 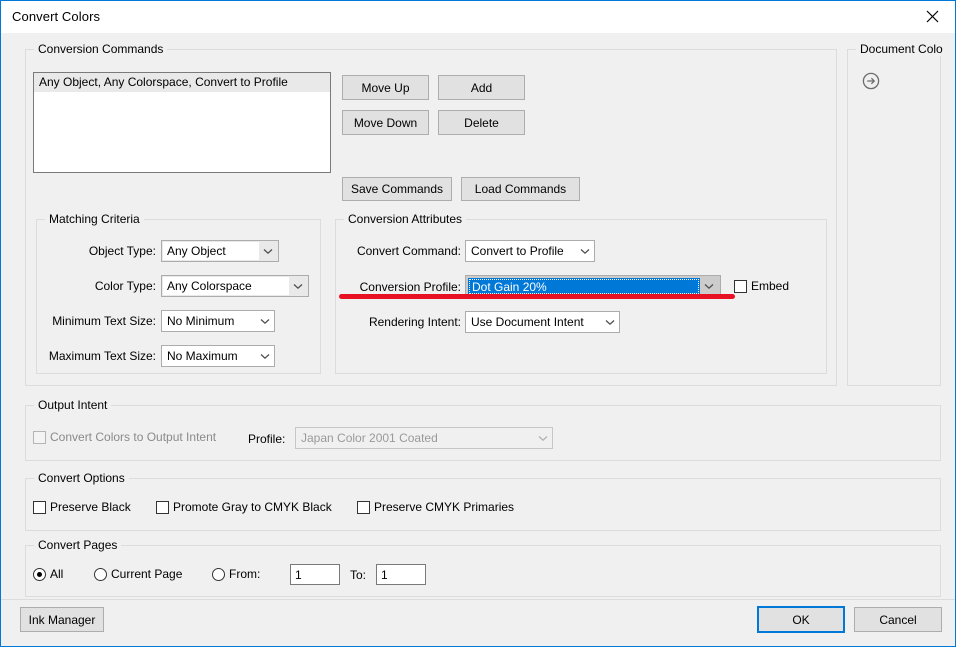 What do you see at coordinates (932, 16) in the screenshot?
I see `close-icon` at bounding box center [932, 16].